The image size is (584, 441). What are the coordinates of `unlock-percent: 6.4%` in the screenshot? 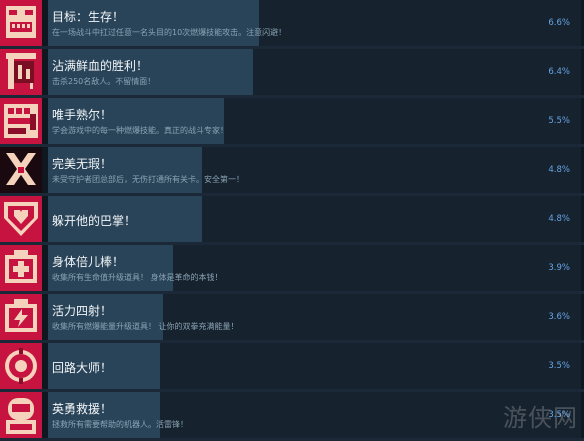 It's located at (559, 72).